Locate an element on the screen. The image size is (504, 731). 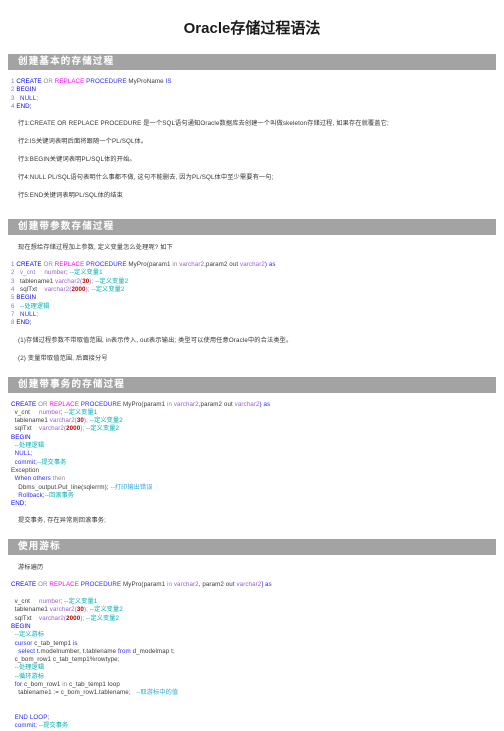
code-token: then is located at coordinates (59, 479).